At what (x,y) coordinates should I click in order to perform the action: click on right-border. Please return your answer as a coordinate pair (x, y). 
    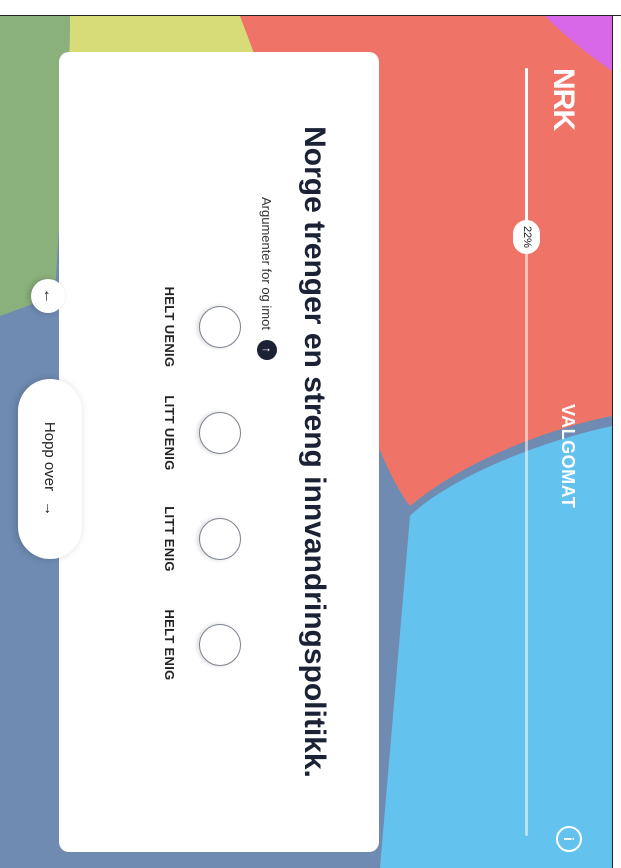
    Looking at the image, I should click on (612, 441).